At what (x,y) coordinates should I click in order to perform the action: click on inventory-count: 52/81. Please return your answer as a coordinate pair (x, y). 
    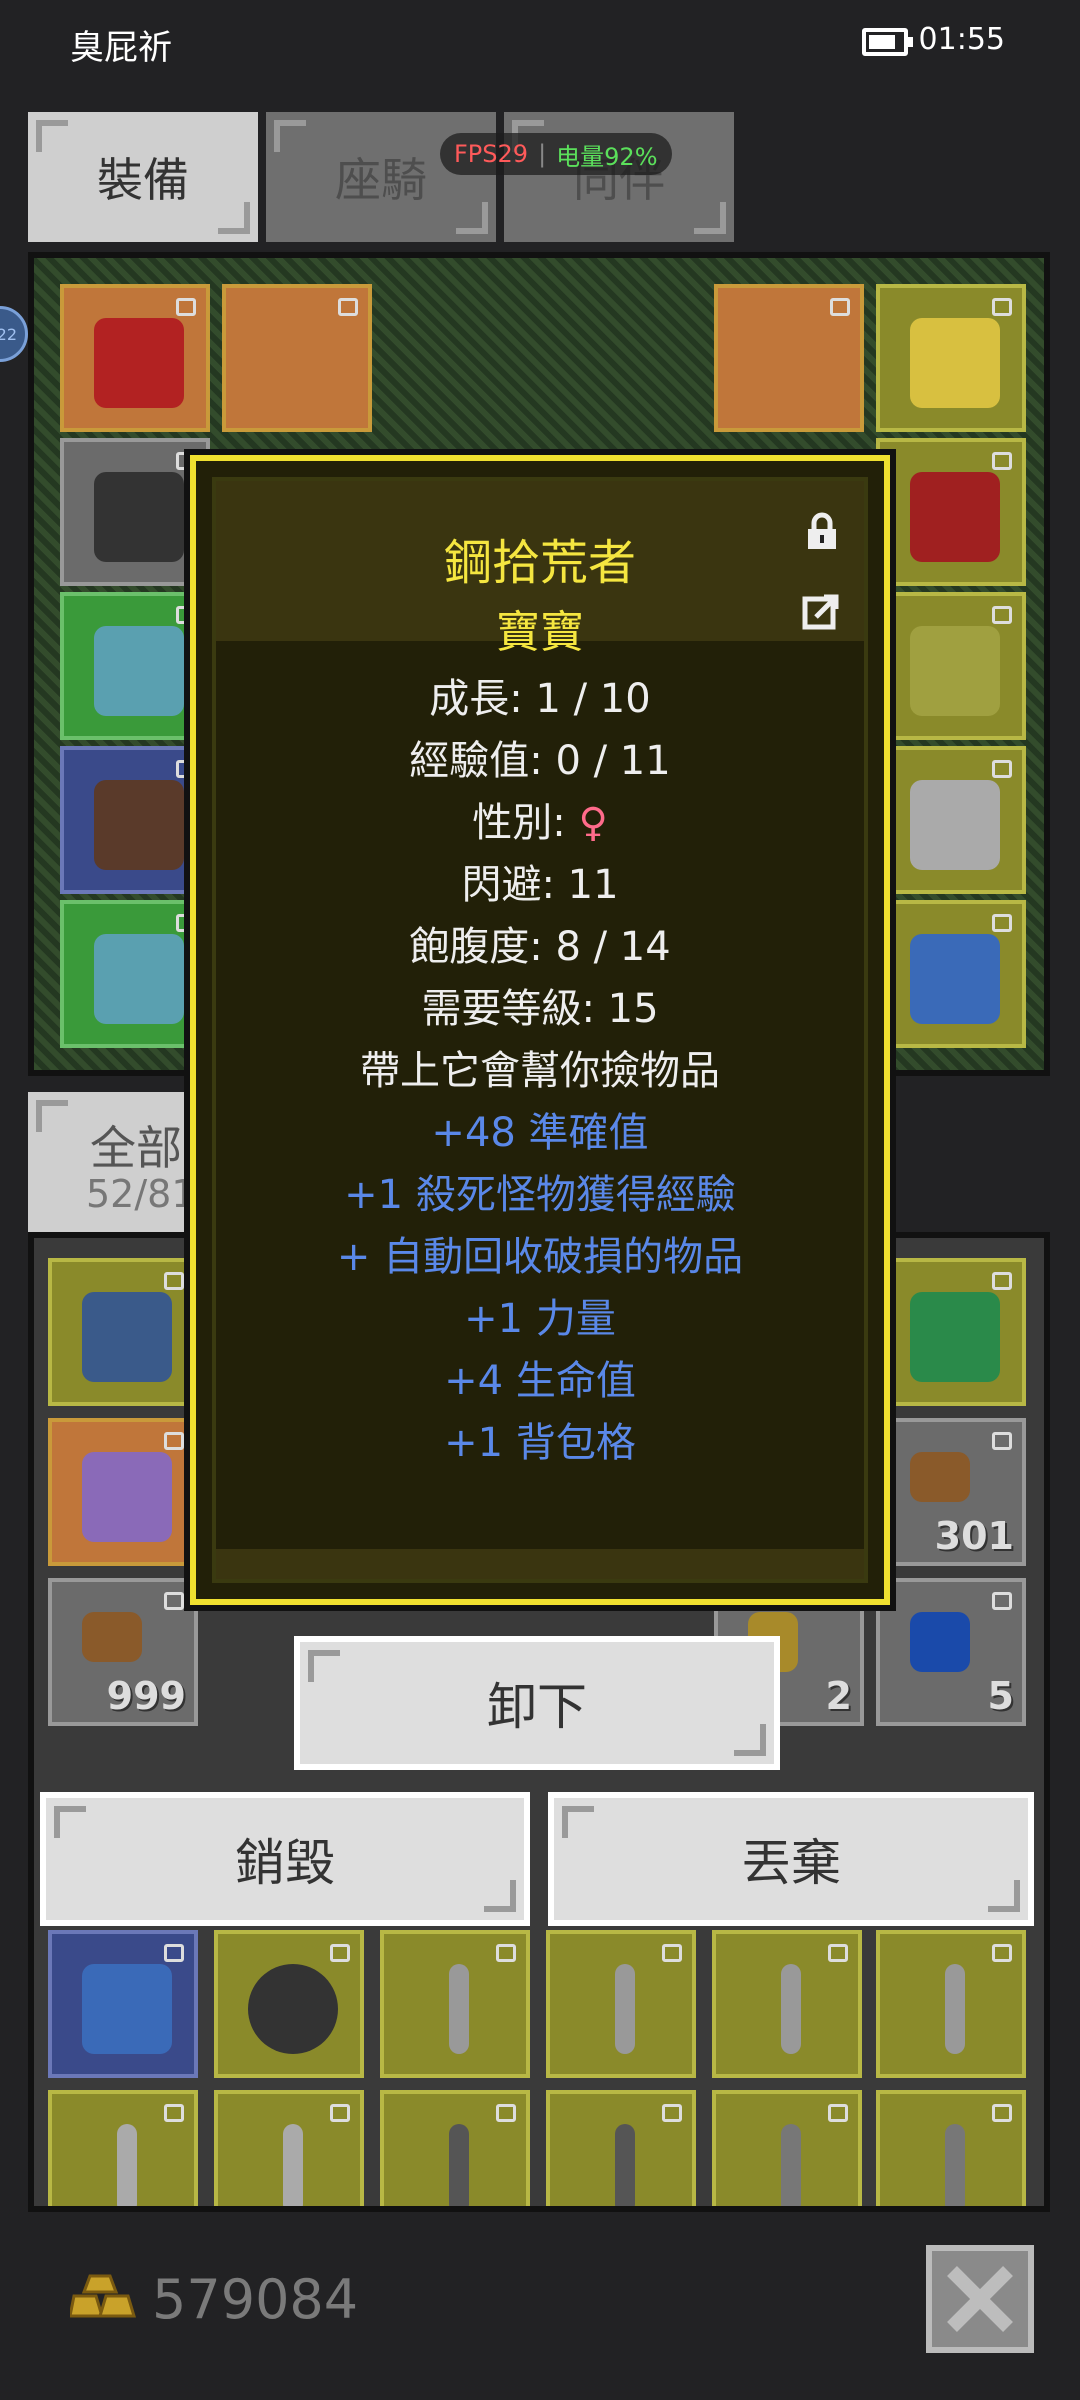
    Looking at the image, I should click on (141, 1194).